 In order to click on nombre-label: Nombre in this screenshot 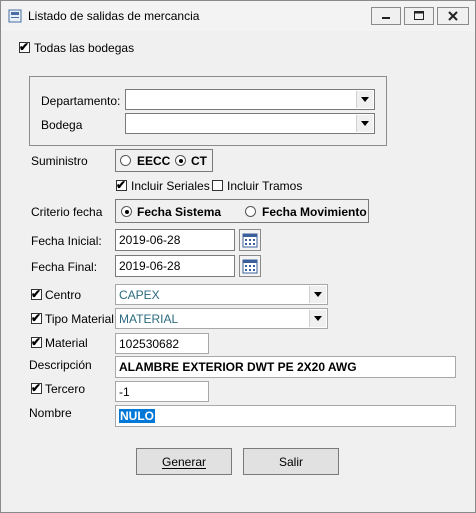, I will do `click(50, 413)`.